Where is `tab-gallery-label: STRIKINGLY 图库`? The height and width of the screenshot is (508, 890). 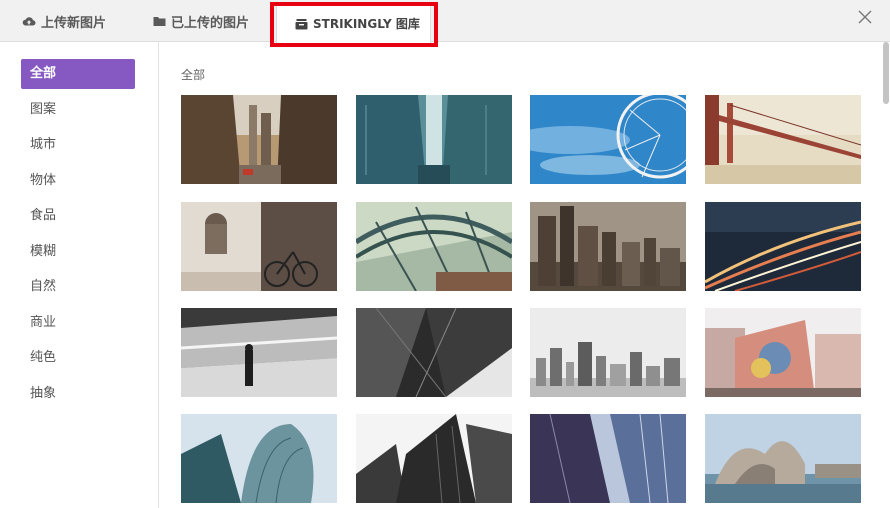
tab-gallery-label: STRIKINGLY 图库 is located at coordinates (366, 24).